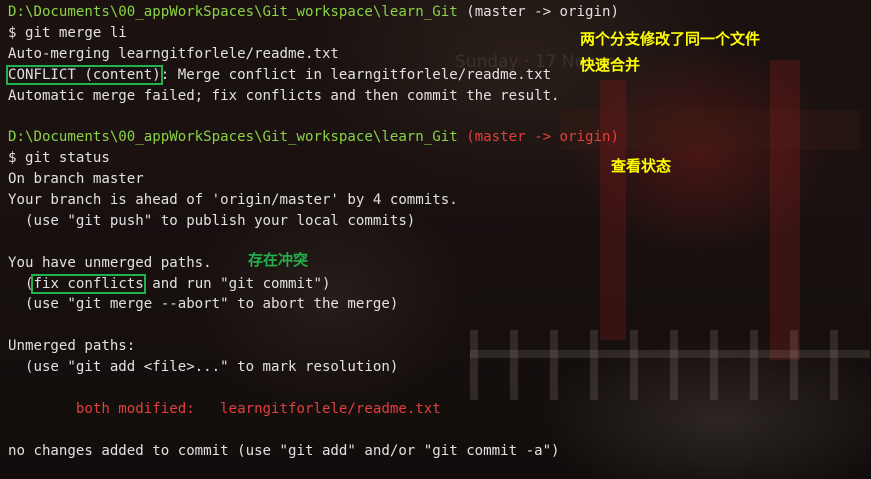 This screenshot has width=871, height=479. I want to click on terminal-text: (, so click(21, 283).